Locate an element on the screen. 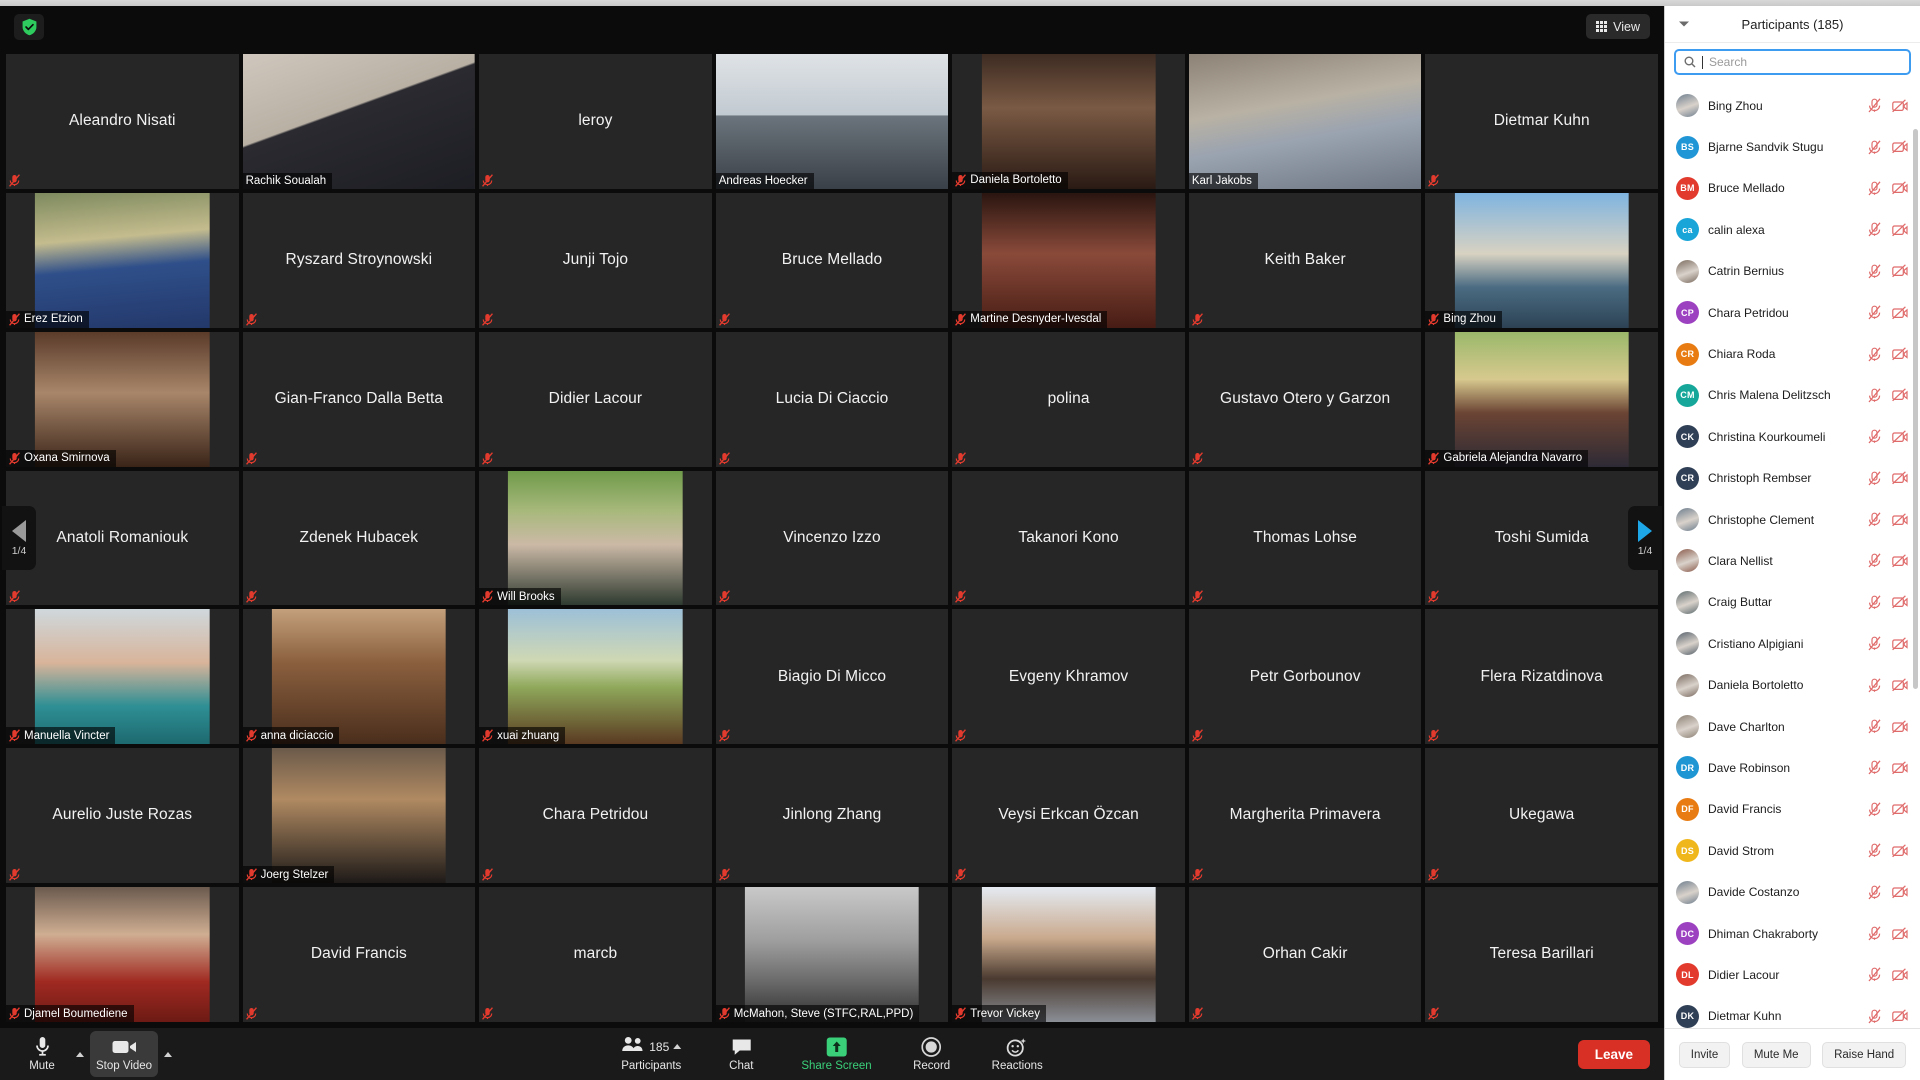 The width and height of the screenshot is (1920, 1080). video-tile: Will Brooks is located at coordinates (595, 538).